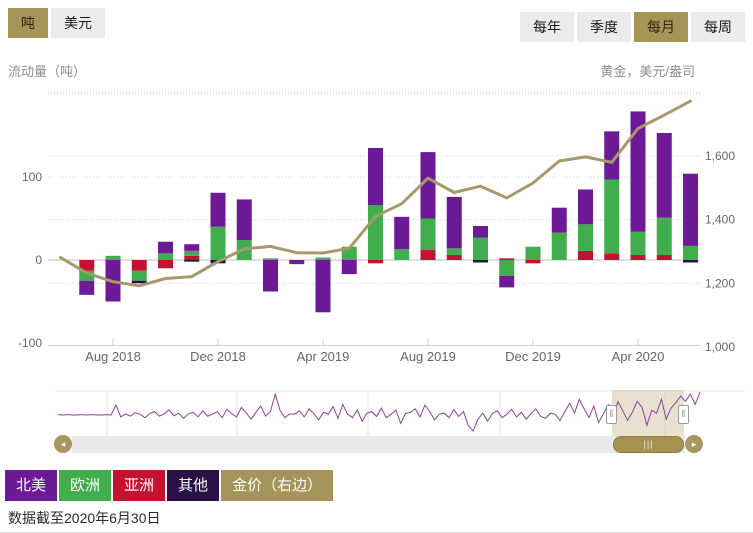 Image resolution: width=753 pixels, height=533 pixels. Describe the element at coordinates (694, 444) in the screenshot. I see `scroll-right-arrow-icon: ▸` at that location.